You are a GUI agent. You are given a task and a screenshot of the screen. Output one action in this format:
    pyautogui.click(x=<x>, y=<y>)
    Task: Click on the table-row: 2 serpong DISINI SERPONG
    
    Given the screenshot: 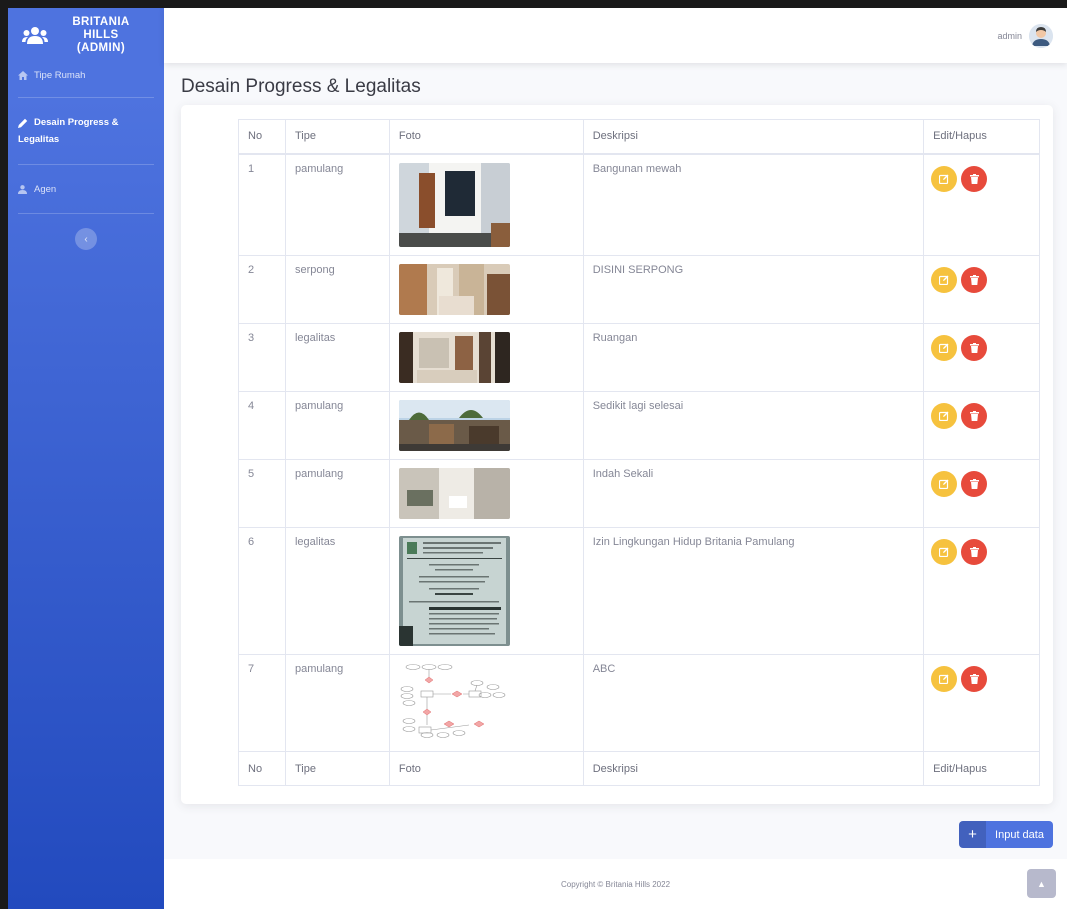 What is the action you would take?
    pyautogui.click(x=639, y=289)
    